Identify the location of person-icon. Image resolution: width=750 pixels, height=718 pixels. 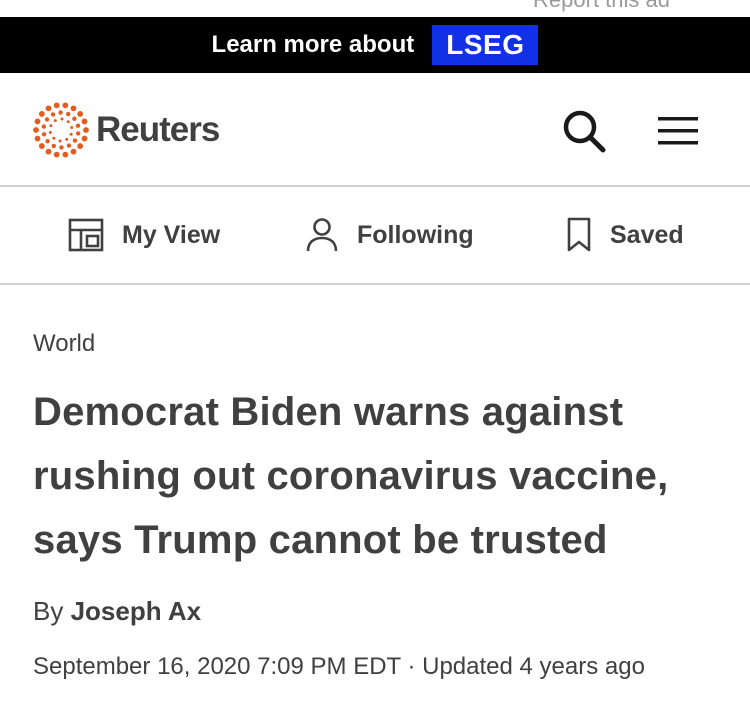
(322, 235).